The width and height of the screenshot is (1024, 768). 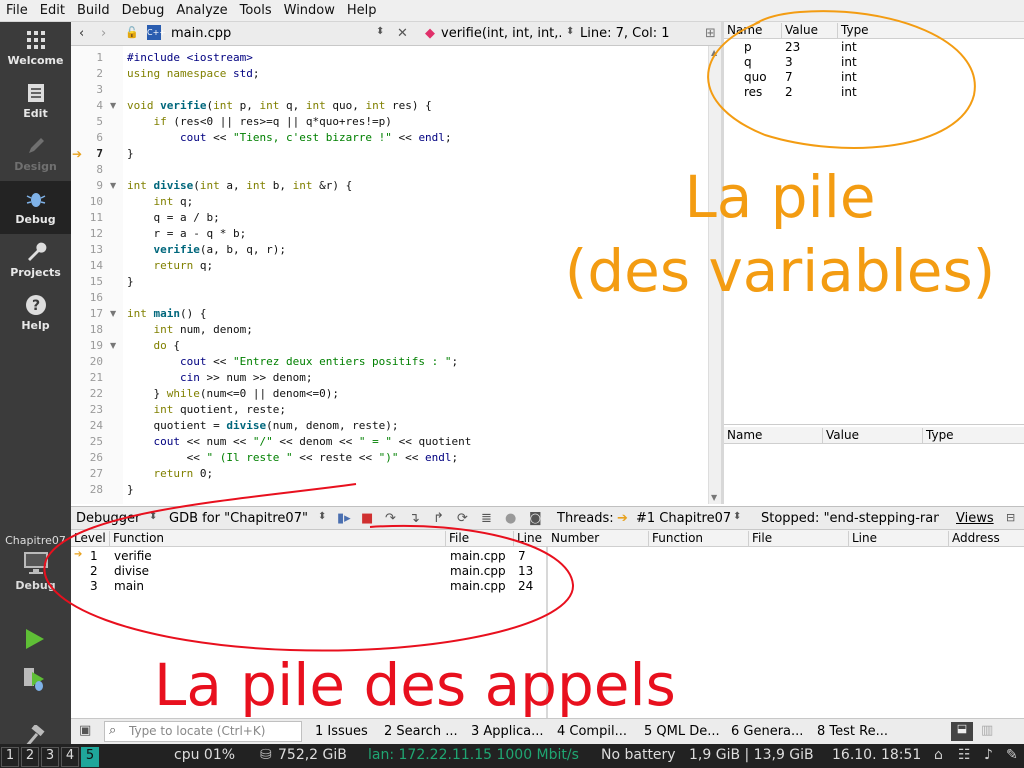 I want to click on local-value: 7, so click(x=789, y=77).